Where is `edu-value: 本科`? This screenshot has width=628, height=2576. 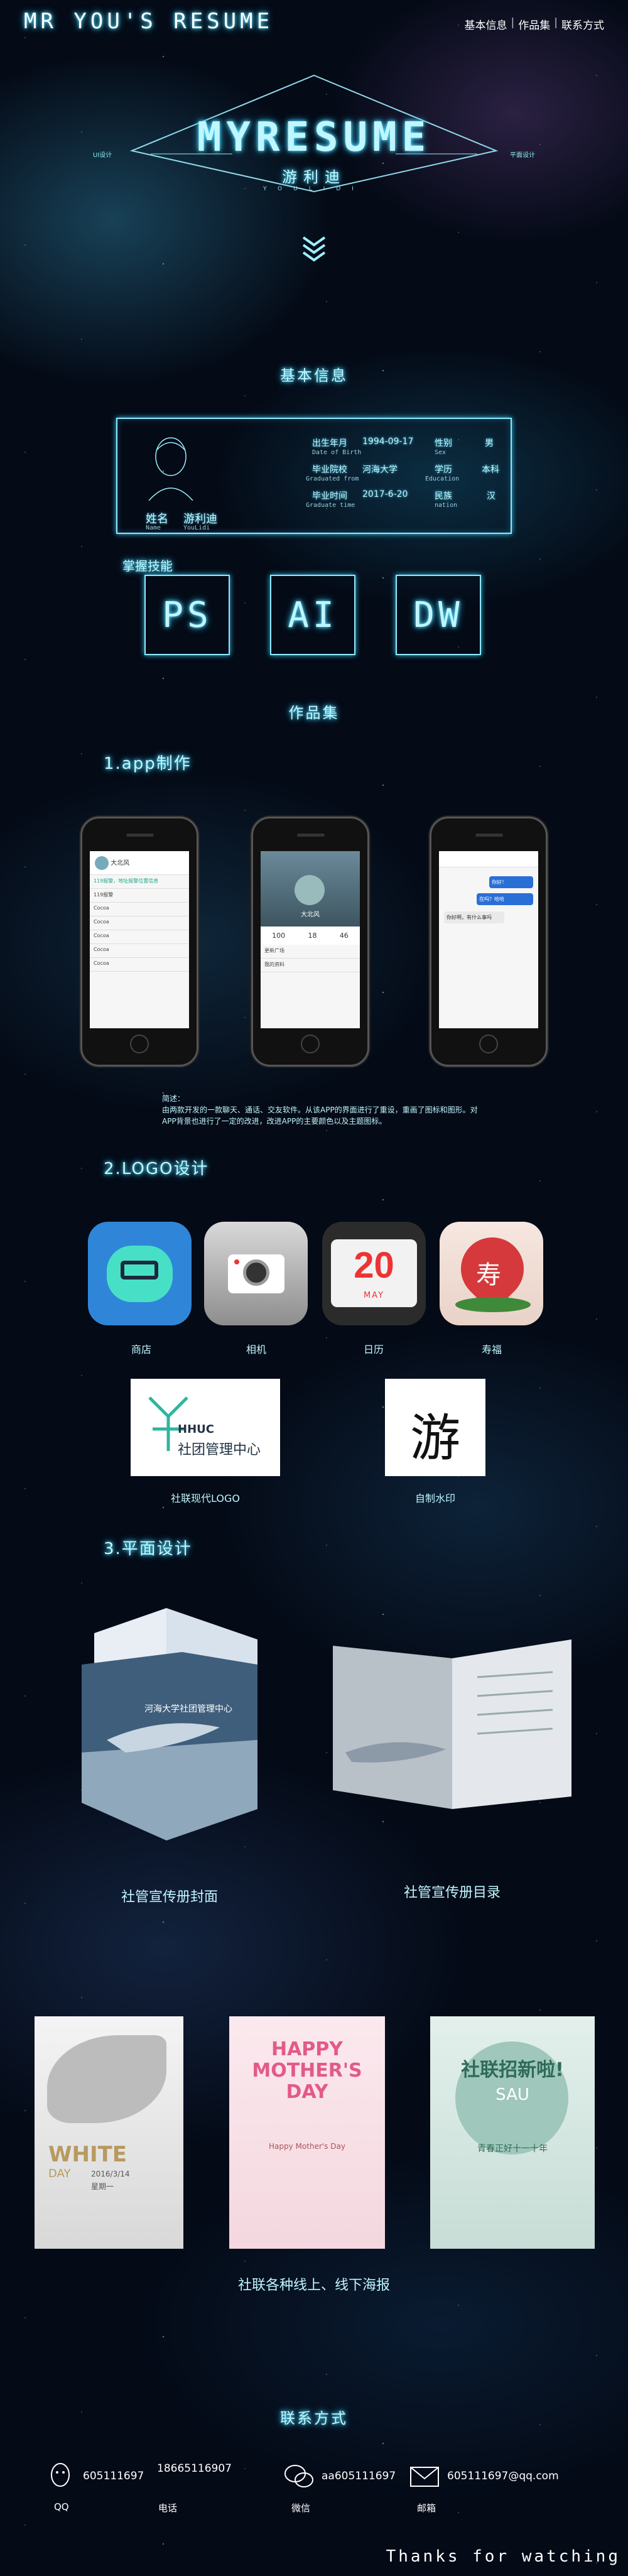
edu-value: 本科 is located at coordinates (491, 470).